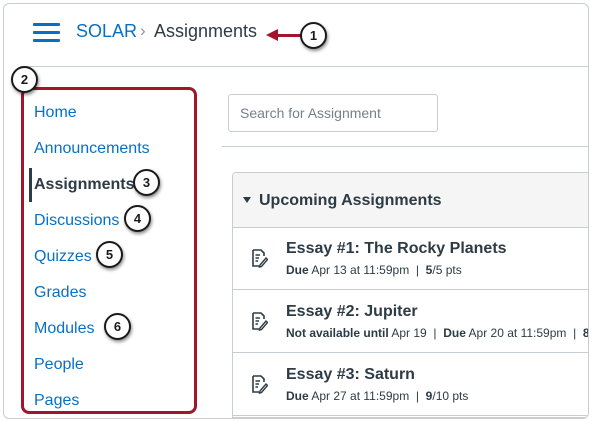  Describe the element at coordinates (517, 333) in the screenshot. I see `due-date: Apr 20 at 11:59pm` at that location.